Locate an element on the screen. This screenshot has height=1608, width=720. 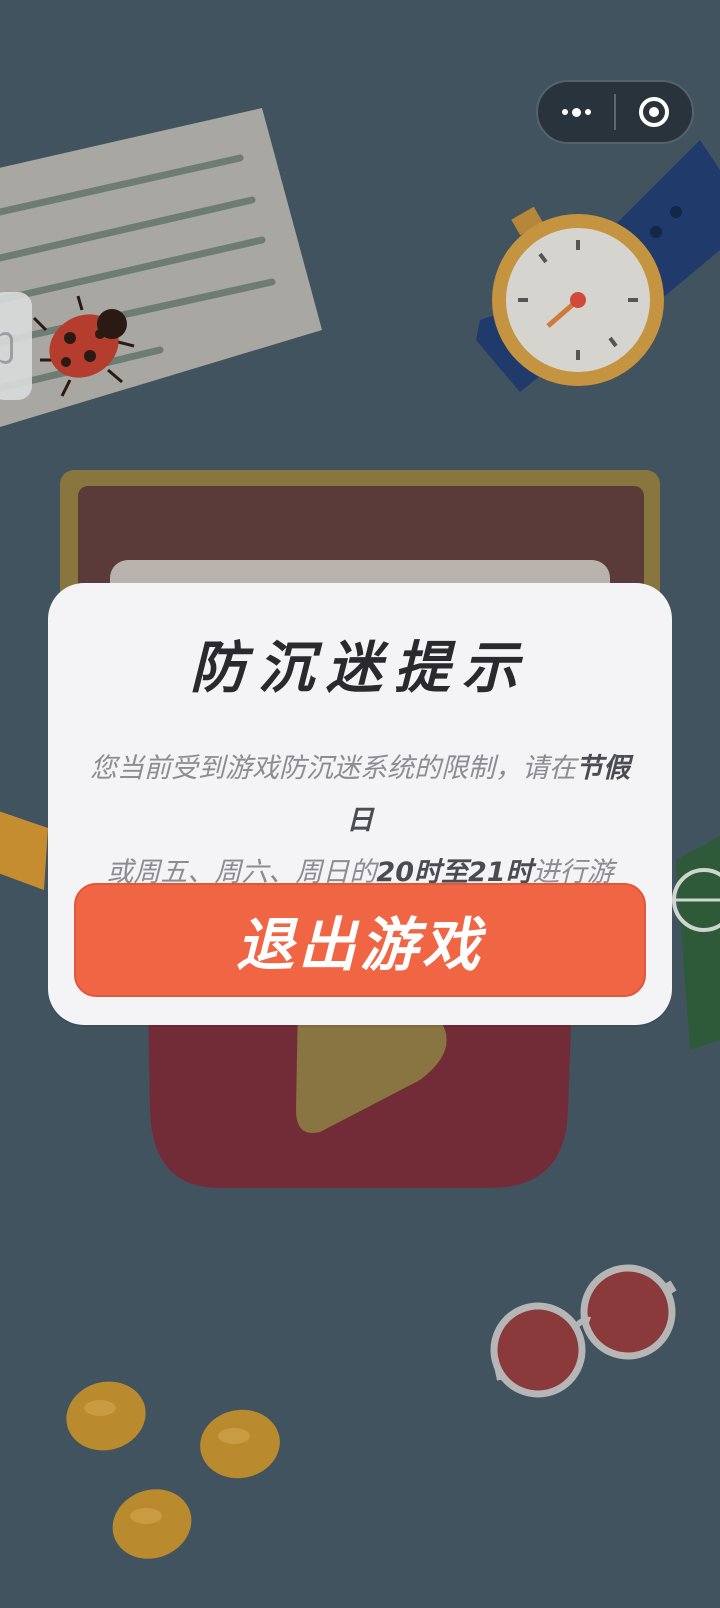
watch-illustration is located at coordinates (598, 266).